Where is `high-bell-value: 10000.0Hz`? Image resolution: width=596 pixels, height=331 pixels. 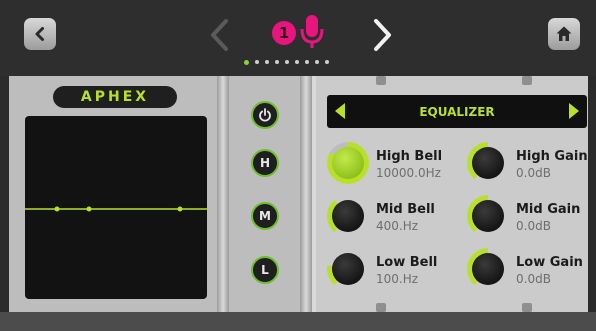
high-bell-value: 10000.0Hz is located at coordinates (408, 173).